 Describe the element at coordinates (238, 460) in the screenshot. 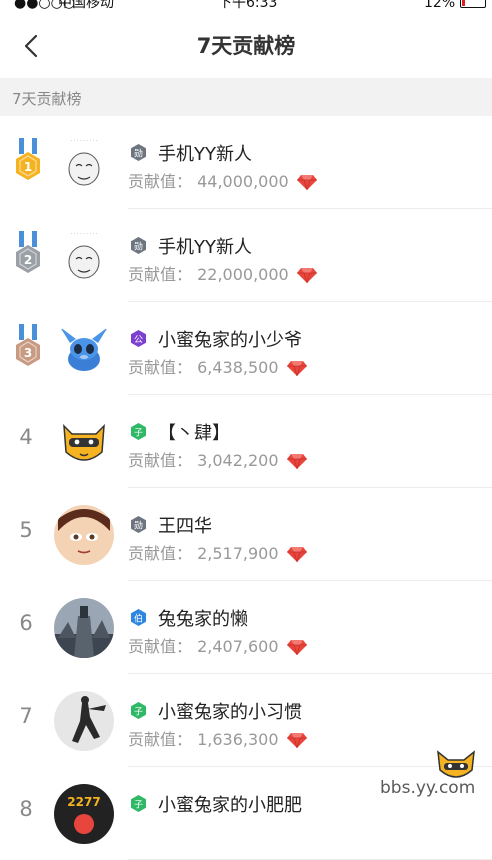

I see `contribution-amount: 3,042,200` at that location.